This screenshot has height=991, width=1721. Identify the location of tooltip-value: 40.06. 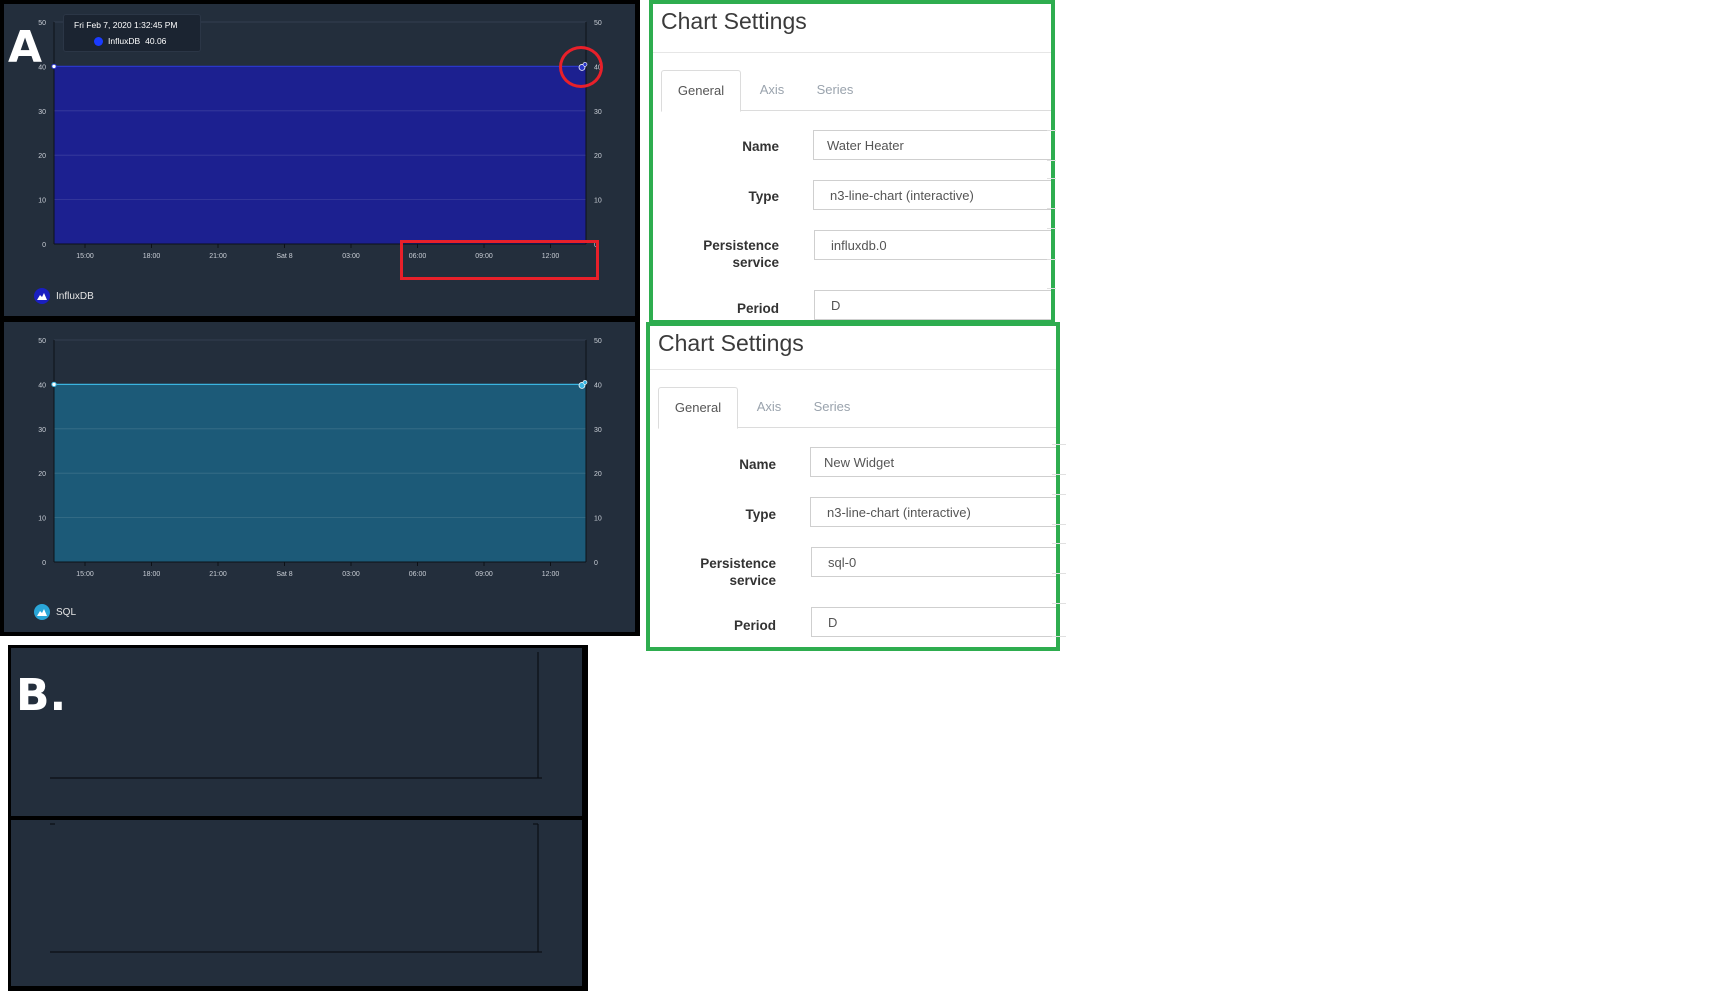
(156, 41).